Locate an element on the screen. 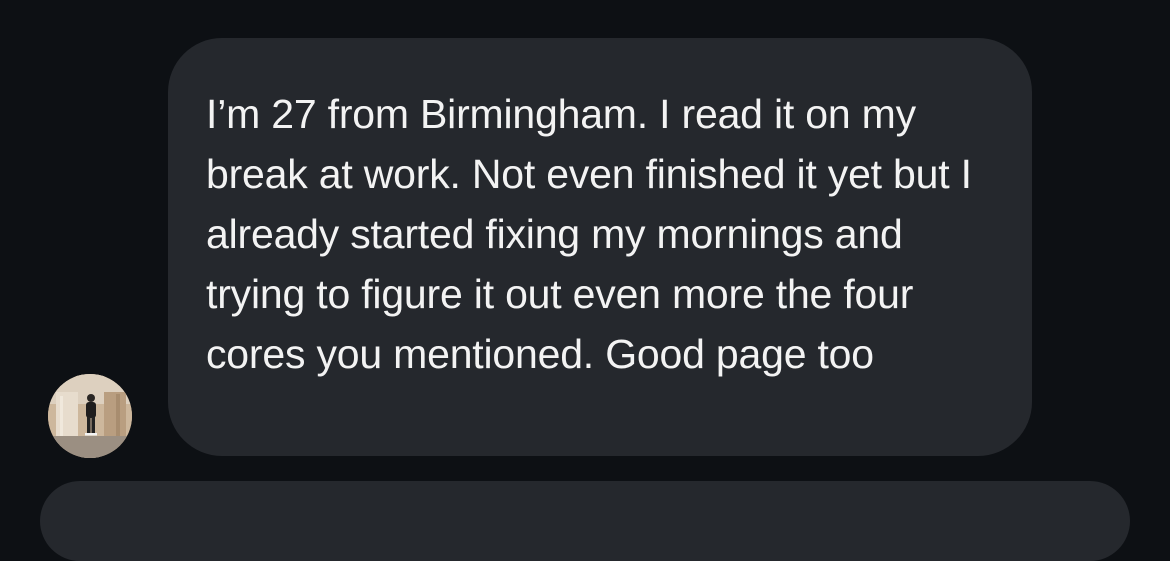 This screenshot has height=561, width=1170. next-message-bubble is located at coordinates (585, 521).